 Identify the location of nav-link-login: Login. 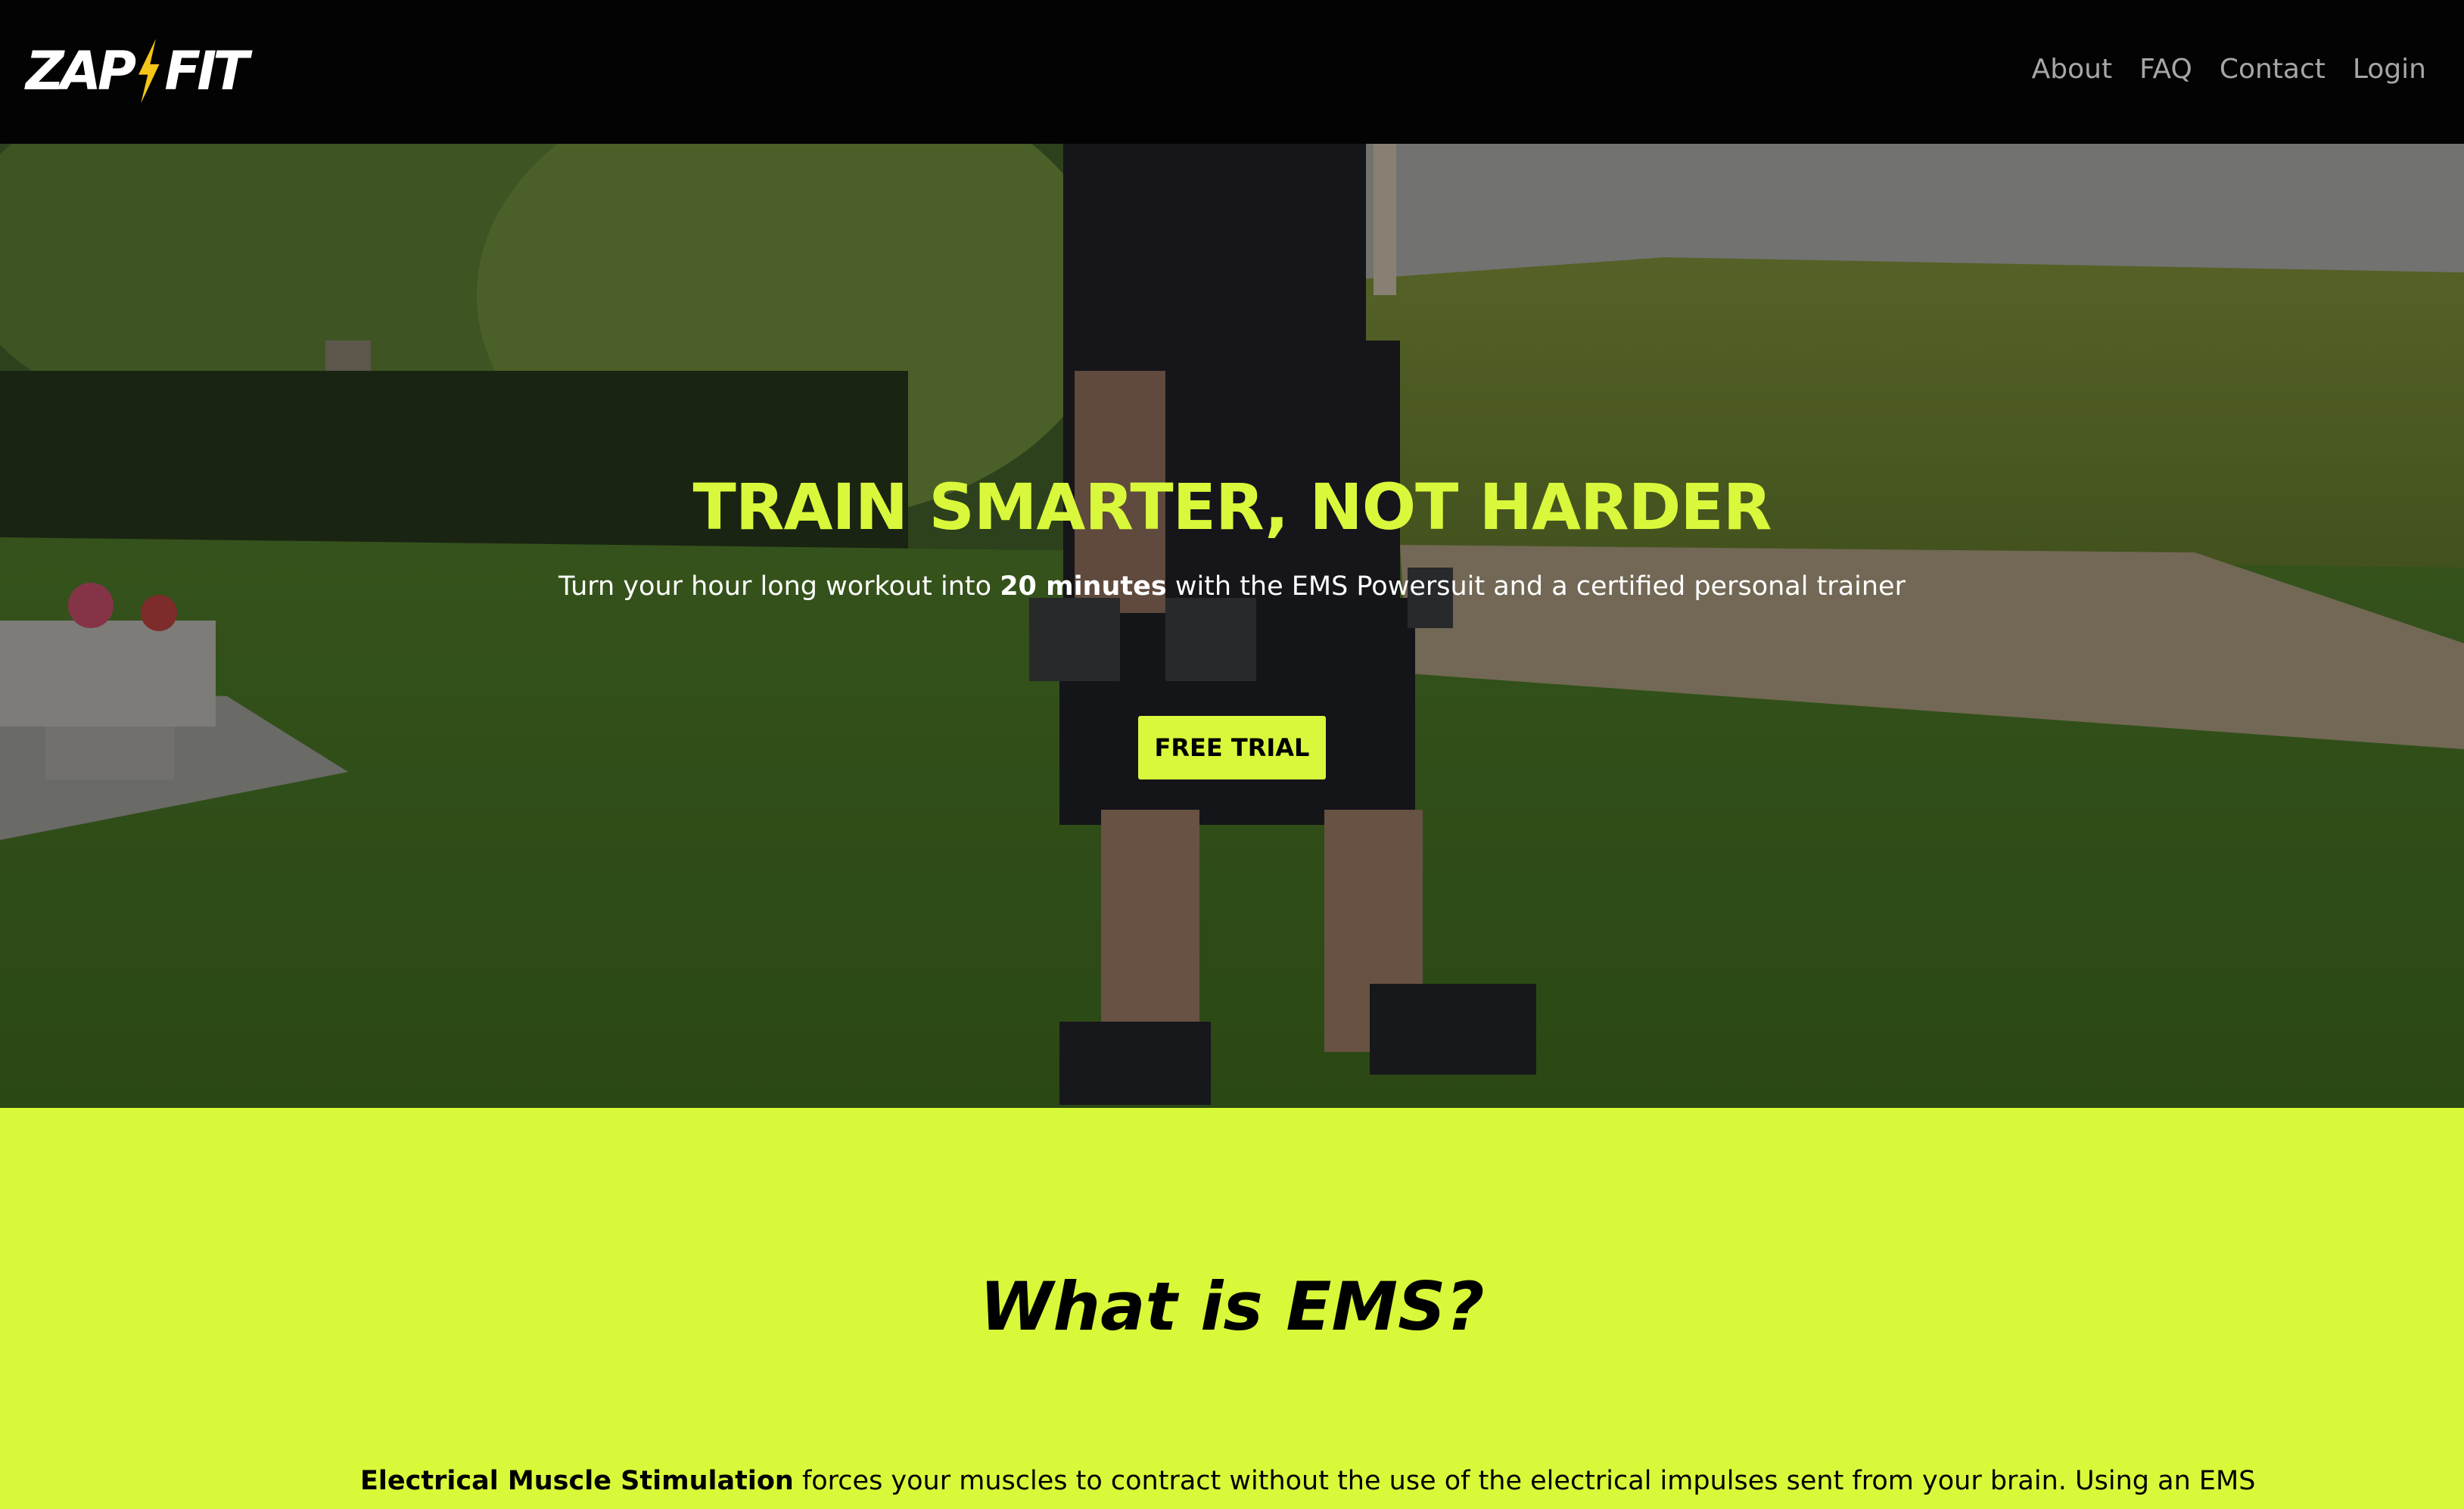
(2390, 69).